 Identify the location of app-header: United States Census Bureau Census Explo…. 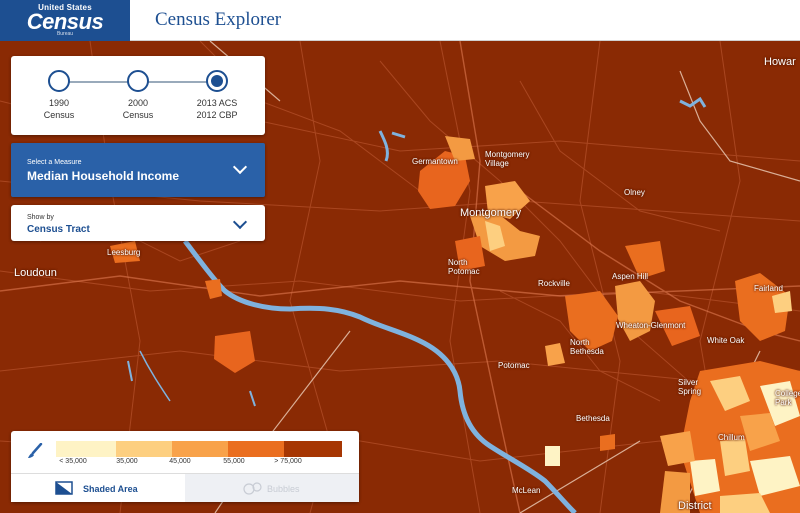
(400, 20).